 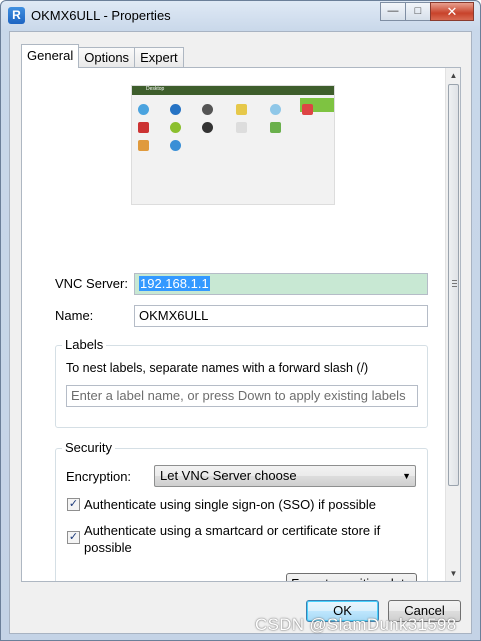 What do you see at coordinates (452, 11) in the screenshot?
I see `close-button: ✕` at bounding box center [452, 11].